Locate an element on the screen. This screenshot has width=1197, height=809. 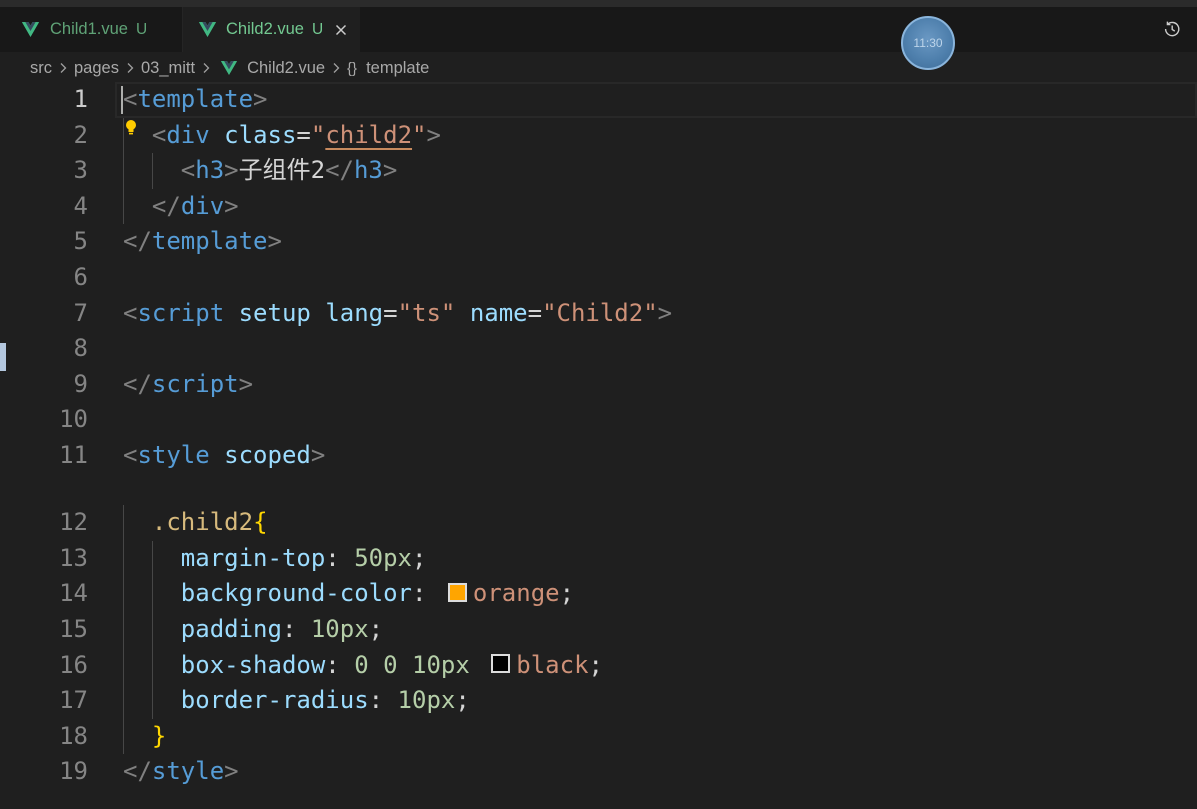
tab-bar: Child1.vue U Child2.vue U is located at coordinates (598, 29).